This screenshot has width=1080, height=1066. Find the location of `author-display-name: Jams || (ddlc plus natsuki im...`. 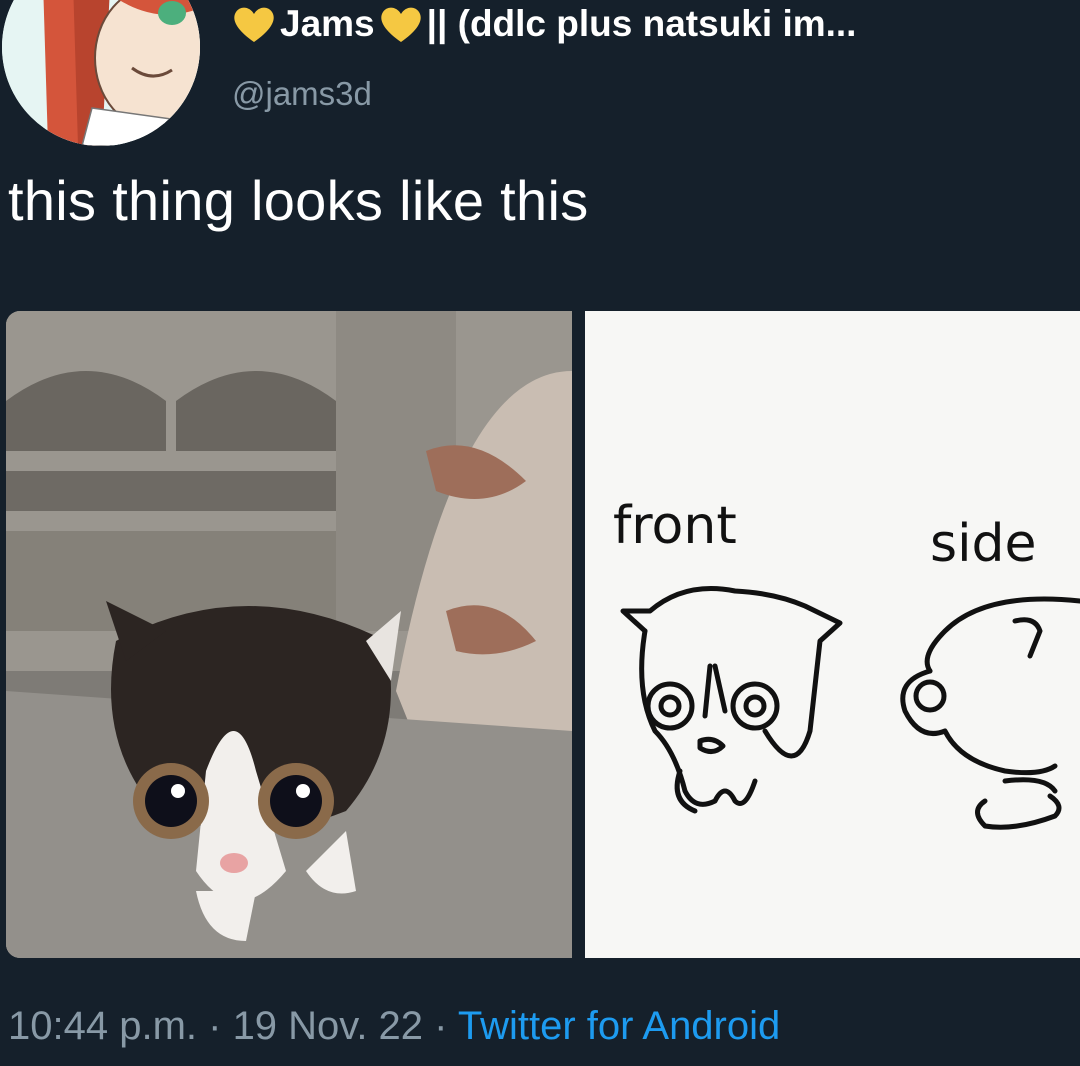

author-display-name: Jams || (ddlc plus natsuki im... is located at coordinates (544, 24).